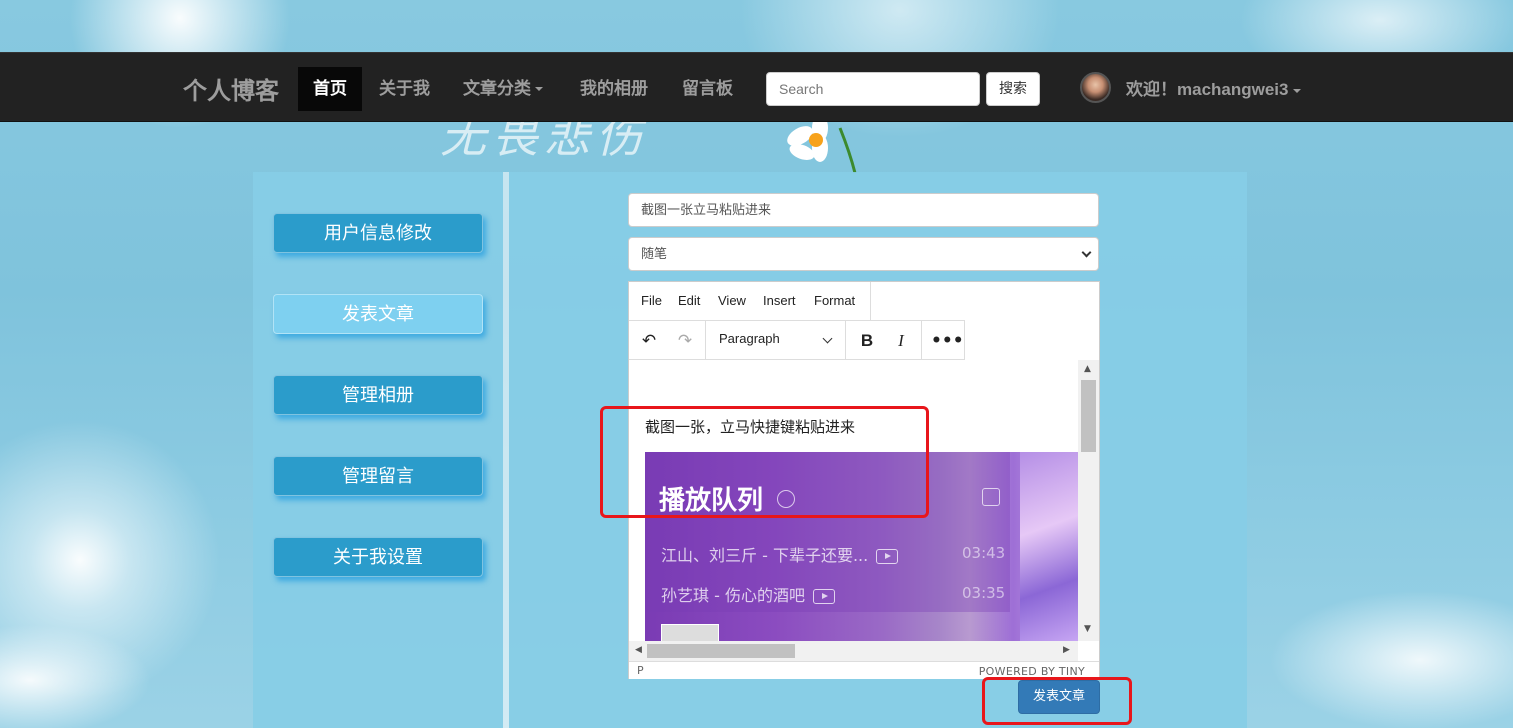 Image resolution: width=1513 pixels, height=728 pixels. Describe the element at coordinates (497, 89) in the screenshot. I see `nav-categories-label: 文章分类` at that location.